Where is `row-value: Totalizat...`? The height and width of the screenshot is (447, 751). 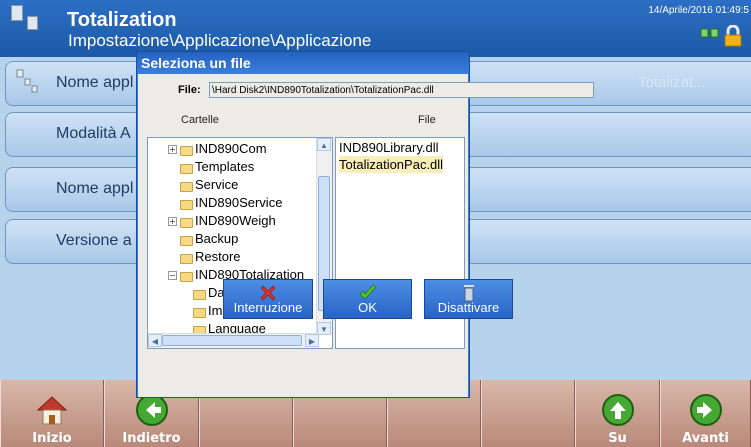 row-value: Totalizat... is located at coordinates (672, 82).